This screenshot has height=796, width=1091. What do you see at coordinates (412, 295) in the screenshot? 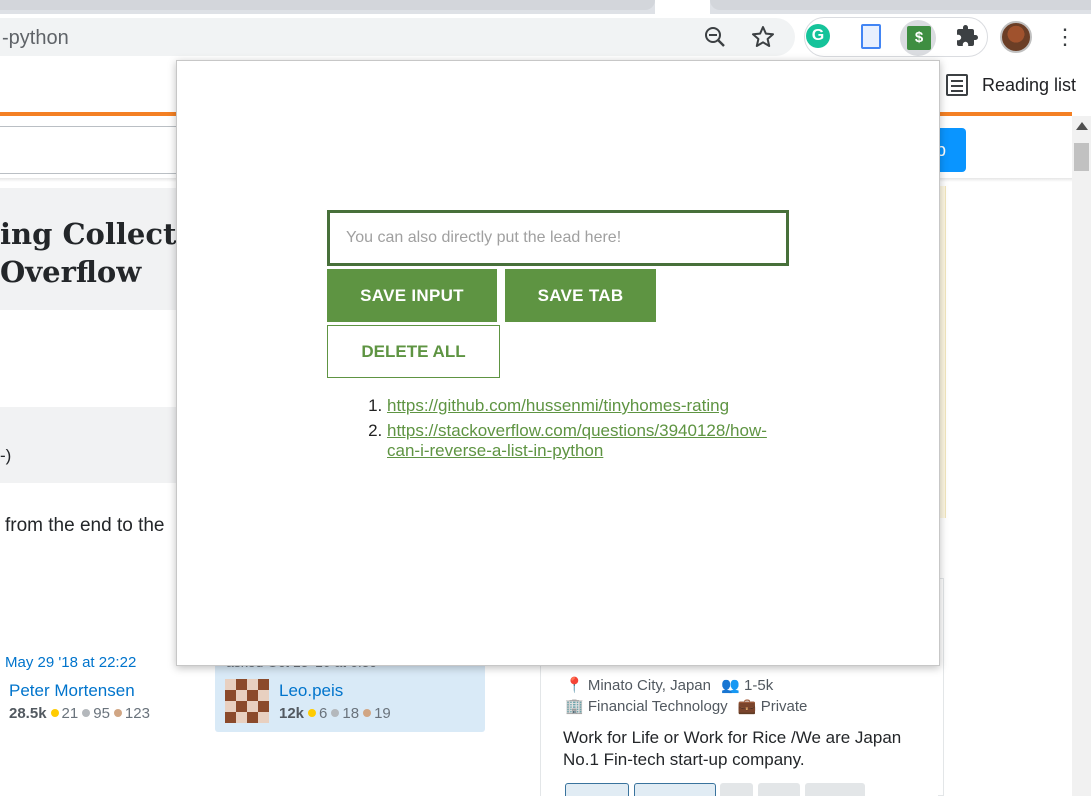
I see `save-input-button: SAVE INPUT` at bounding box center [412, 295].